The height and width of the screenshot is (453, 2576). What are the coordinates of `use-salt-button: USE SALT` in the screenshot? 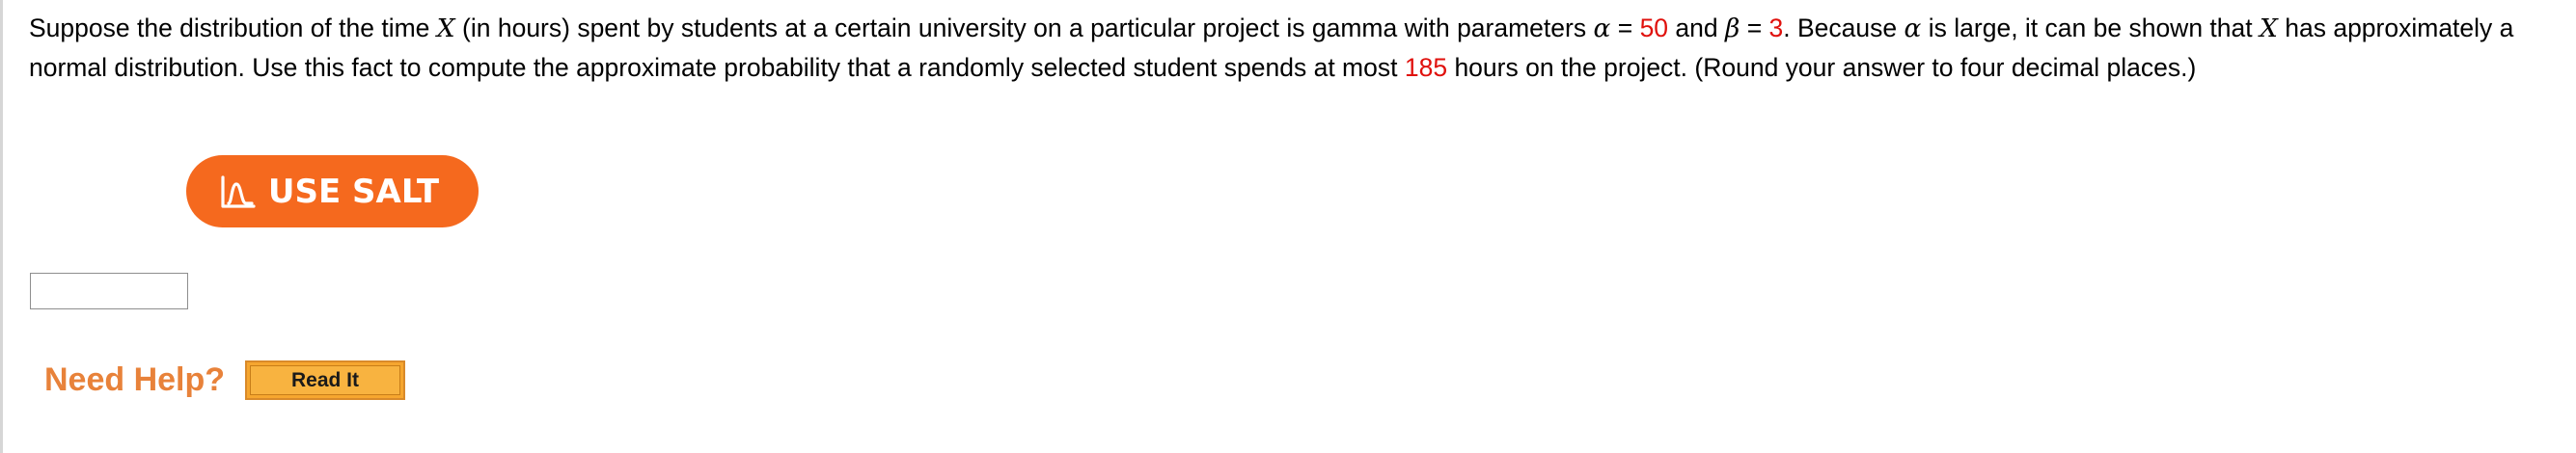 It's located at (332, 191).